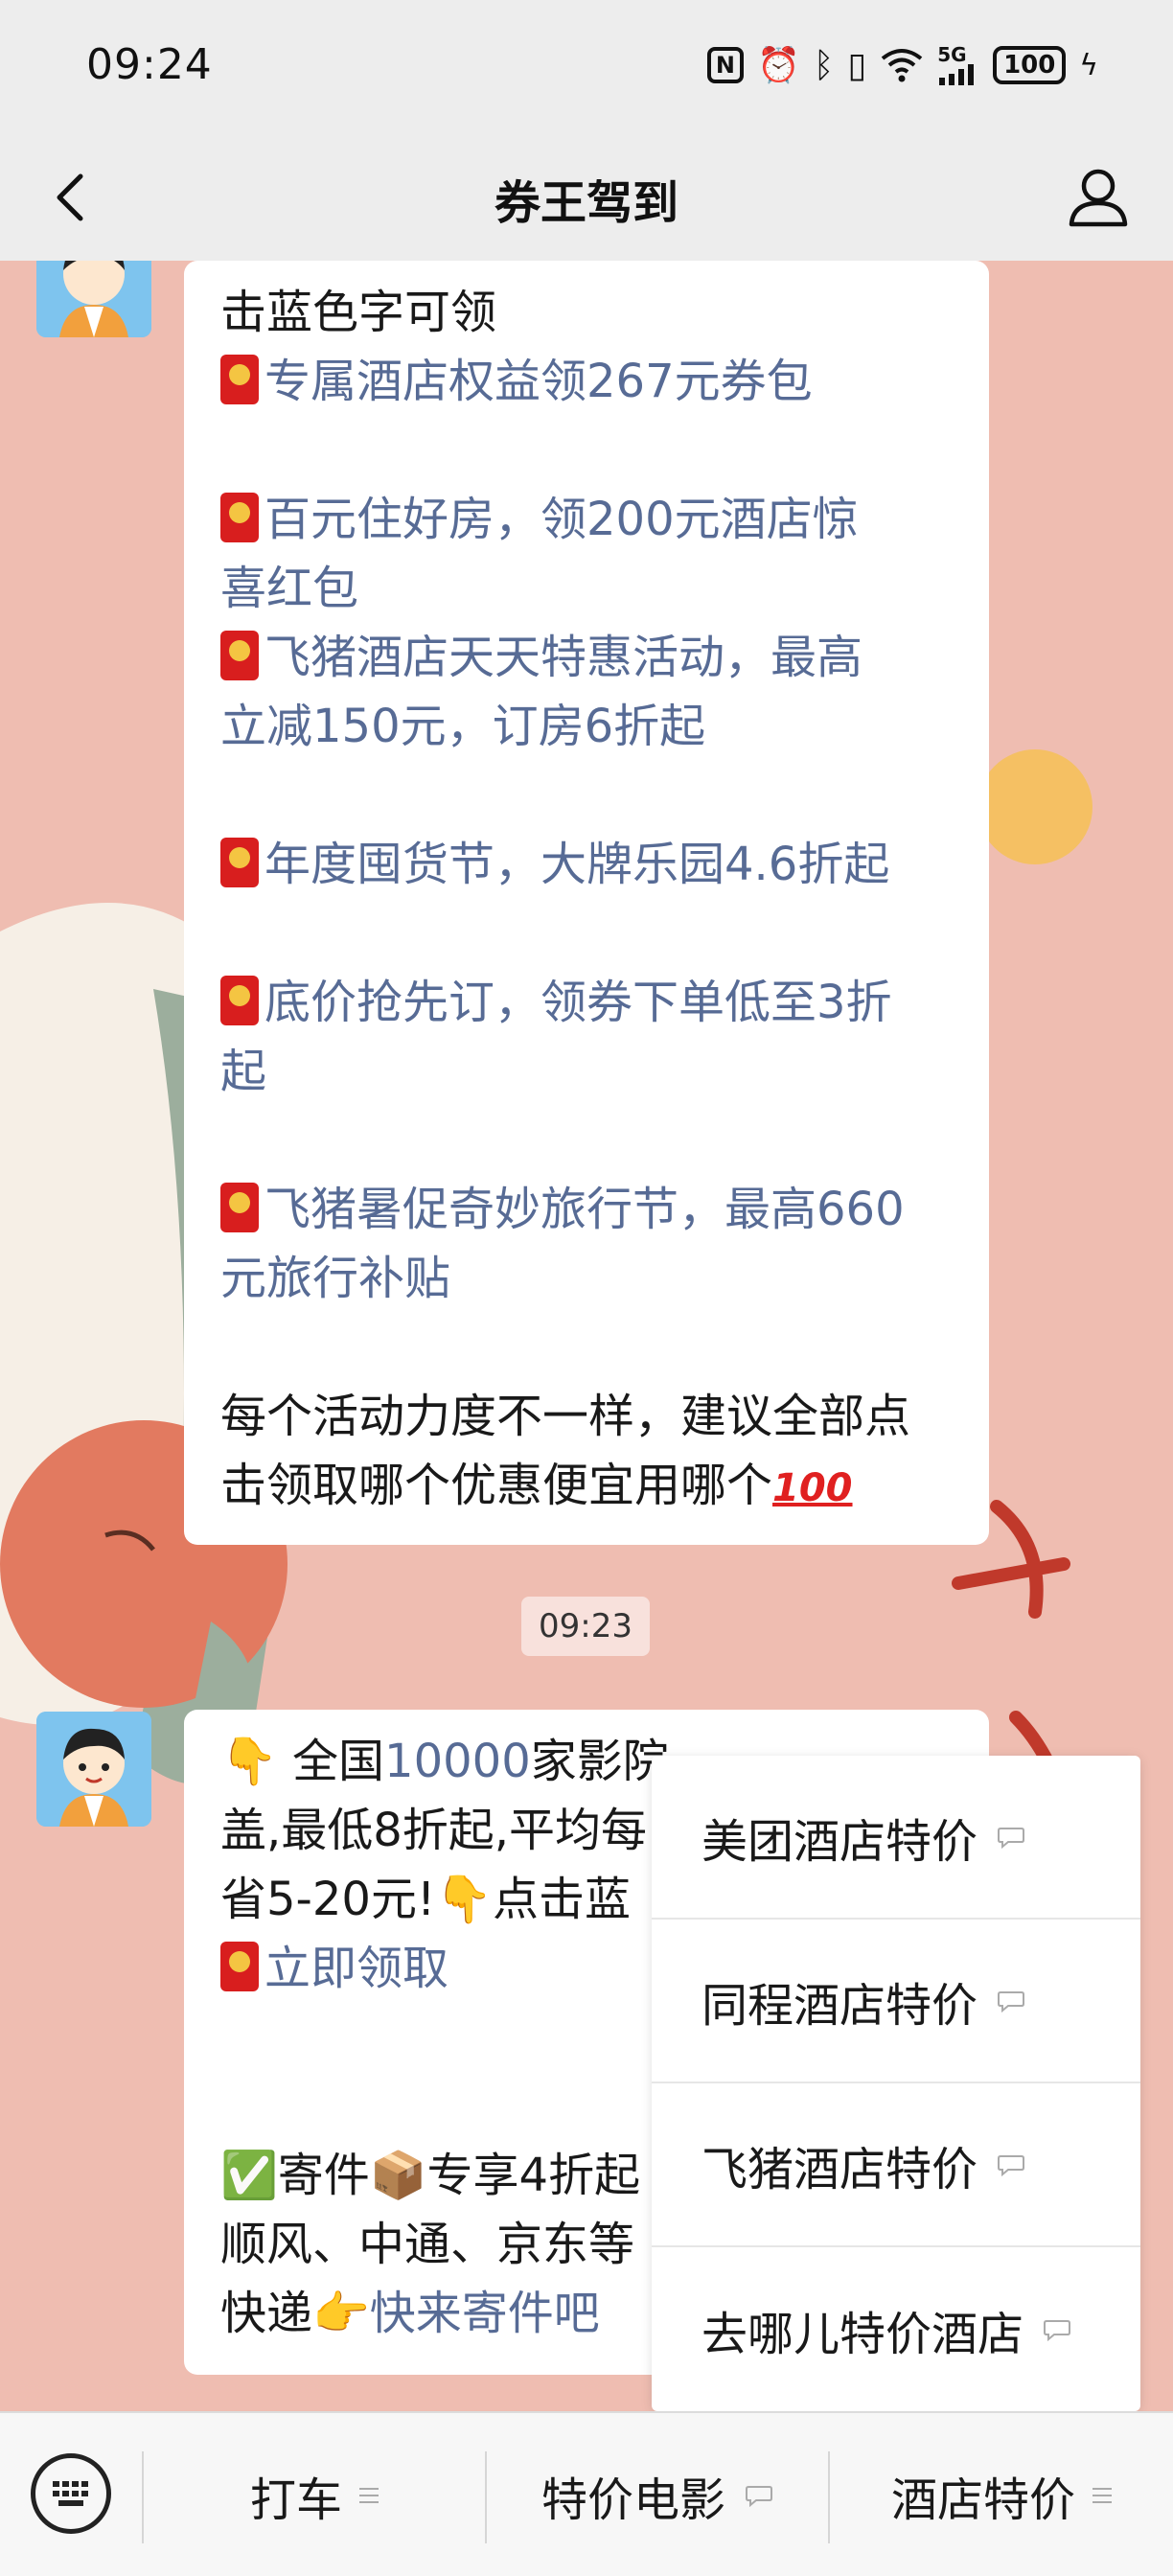 This screenshot has width=1173, height=2576. I want to click on signal-icon: 5G, so click(958, 65).